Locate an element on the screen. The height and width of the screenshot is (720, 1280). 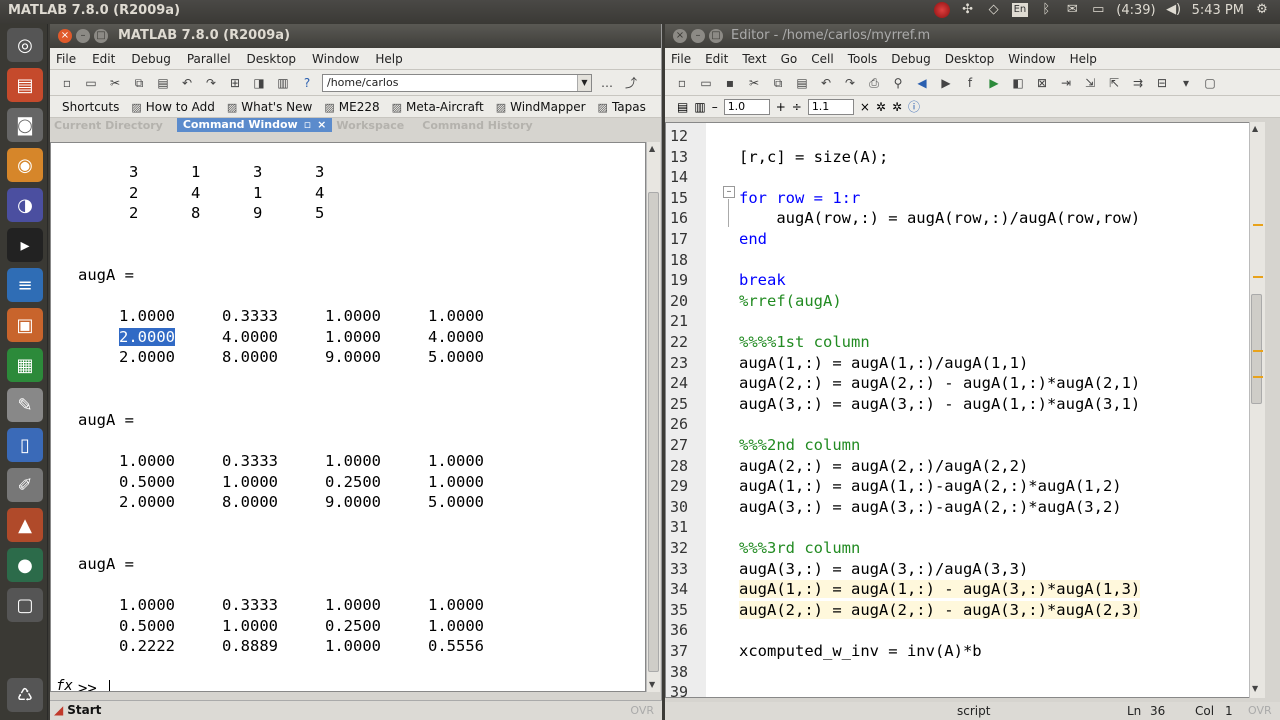
info-icon: ⓘ is located at coordinates (914, 106).